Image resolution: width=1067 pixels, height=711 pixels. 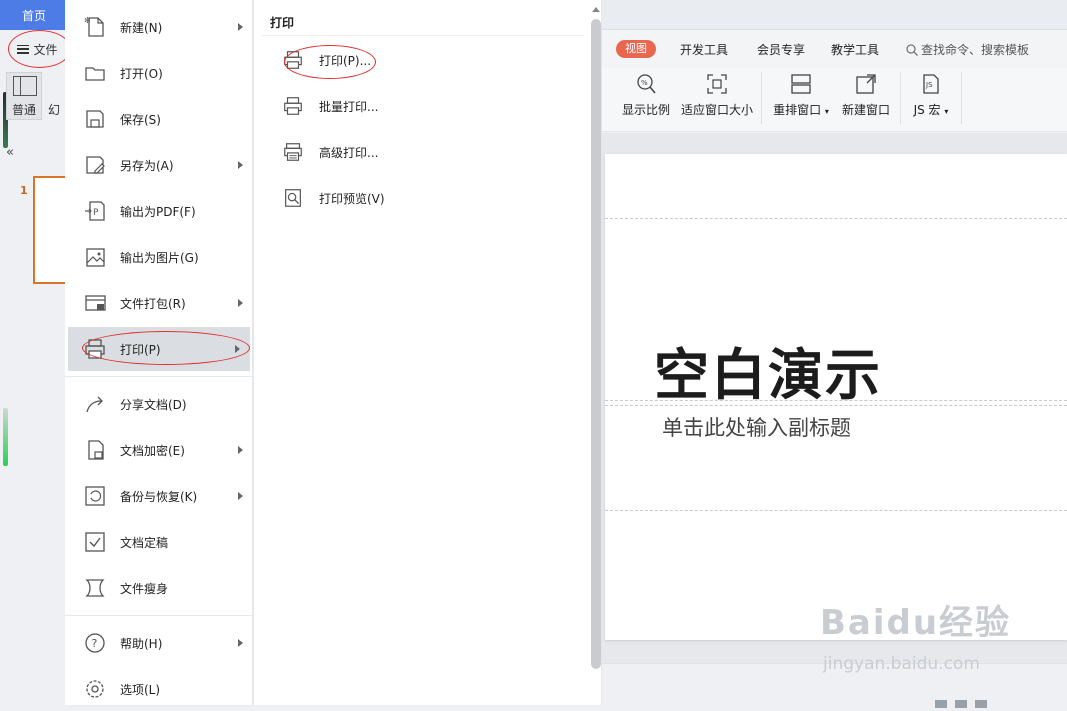 I want to click on zoom-ratio-button: % 显示比例, so click(x=646, y=97).